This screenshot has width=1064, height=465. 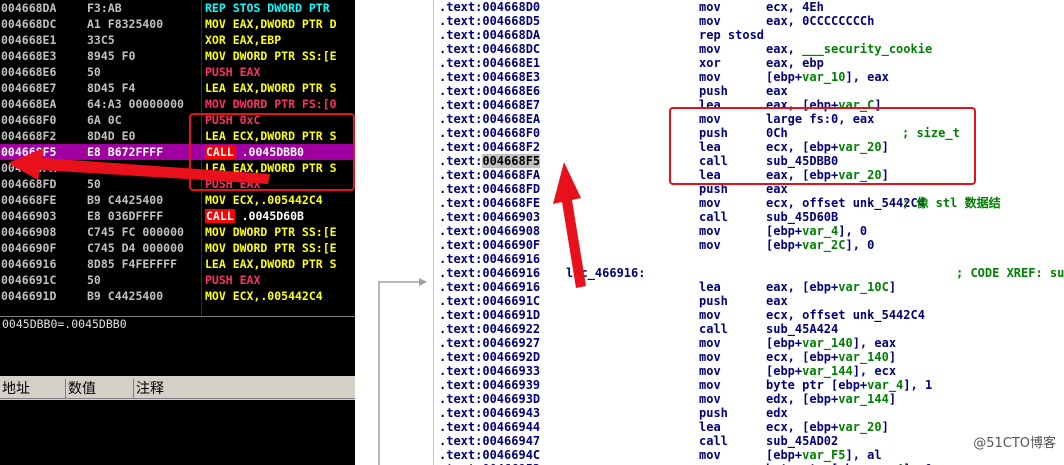 I want to click on olly-row: 004668E1 33C5 XOR EAX,EBP, so click(x=177, y=40).